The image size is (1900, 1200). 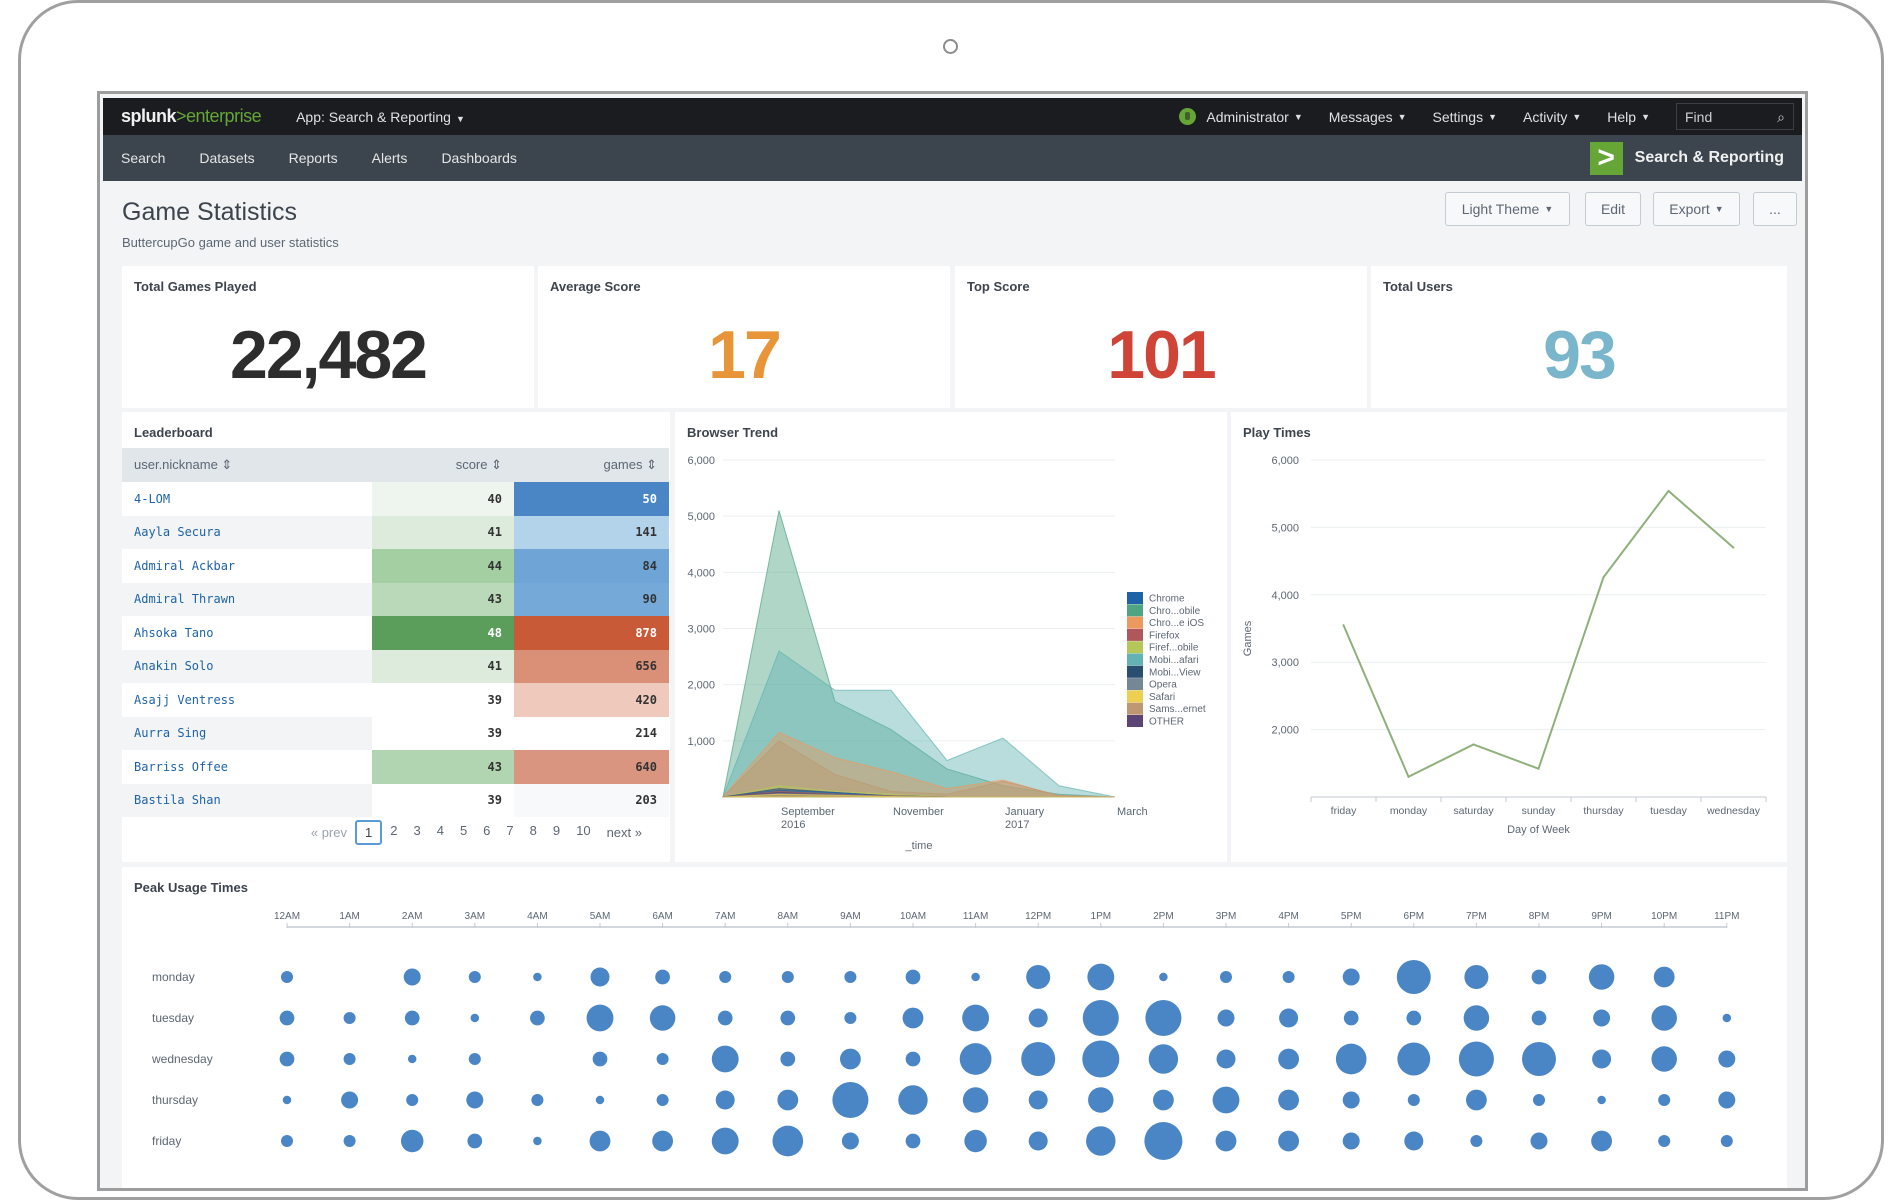 I want to click on table-row: Anakin Solo 41 656, so click(x=395, y=666).